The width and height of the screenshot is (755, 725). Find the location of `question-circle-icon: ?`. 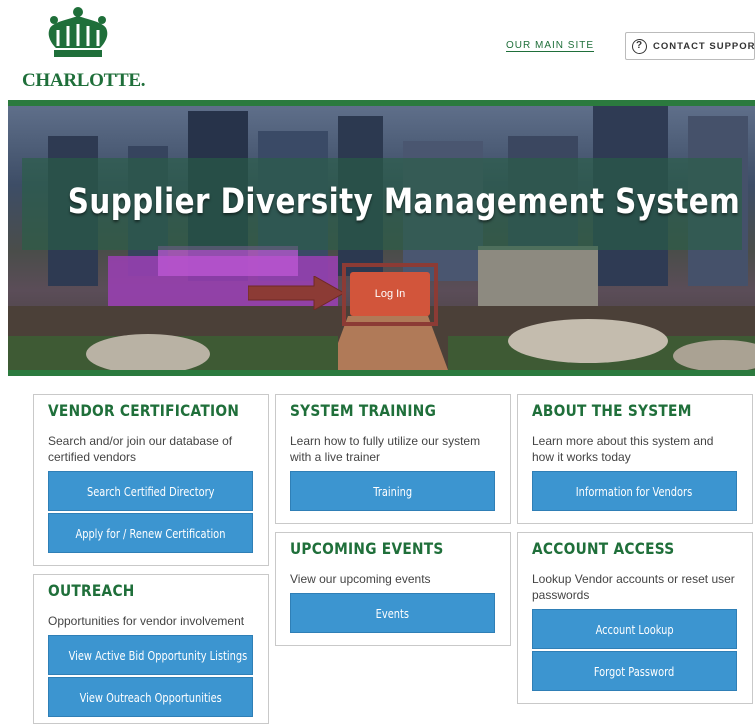

question-circle-icon: ? is located at coordinates (639, 46).